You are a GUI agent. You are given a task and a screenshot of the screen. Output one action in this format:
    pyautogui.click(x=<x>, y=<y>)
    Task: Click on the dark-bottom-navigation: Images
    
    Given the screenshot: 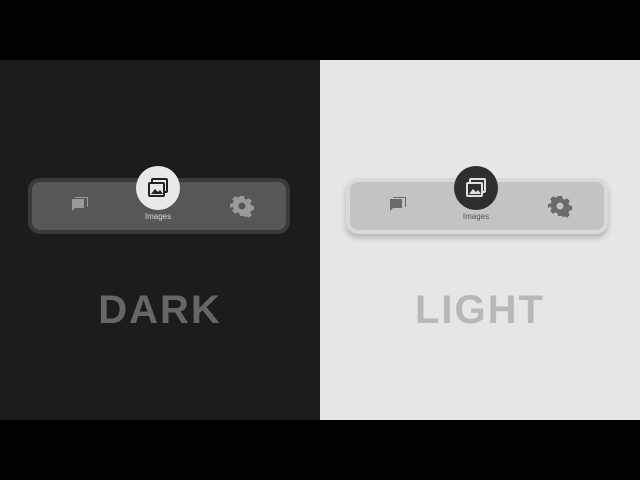 What is the action you would take?
    pyautogui.click(x=159, y=200)
    